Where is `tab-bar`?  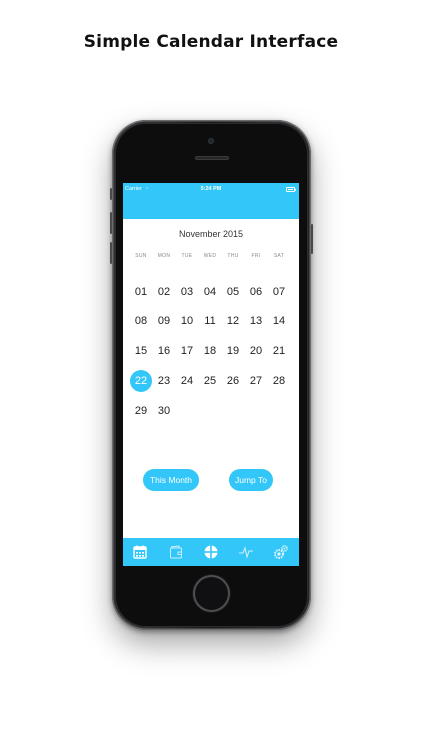 tab-bar is located at coordinates (211, 552).